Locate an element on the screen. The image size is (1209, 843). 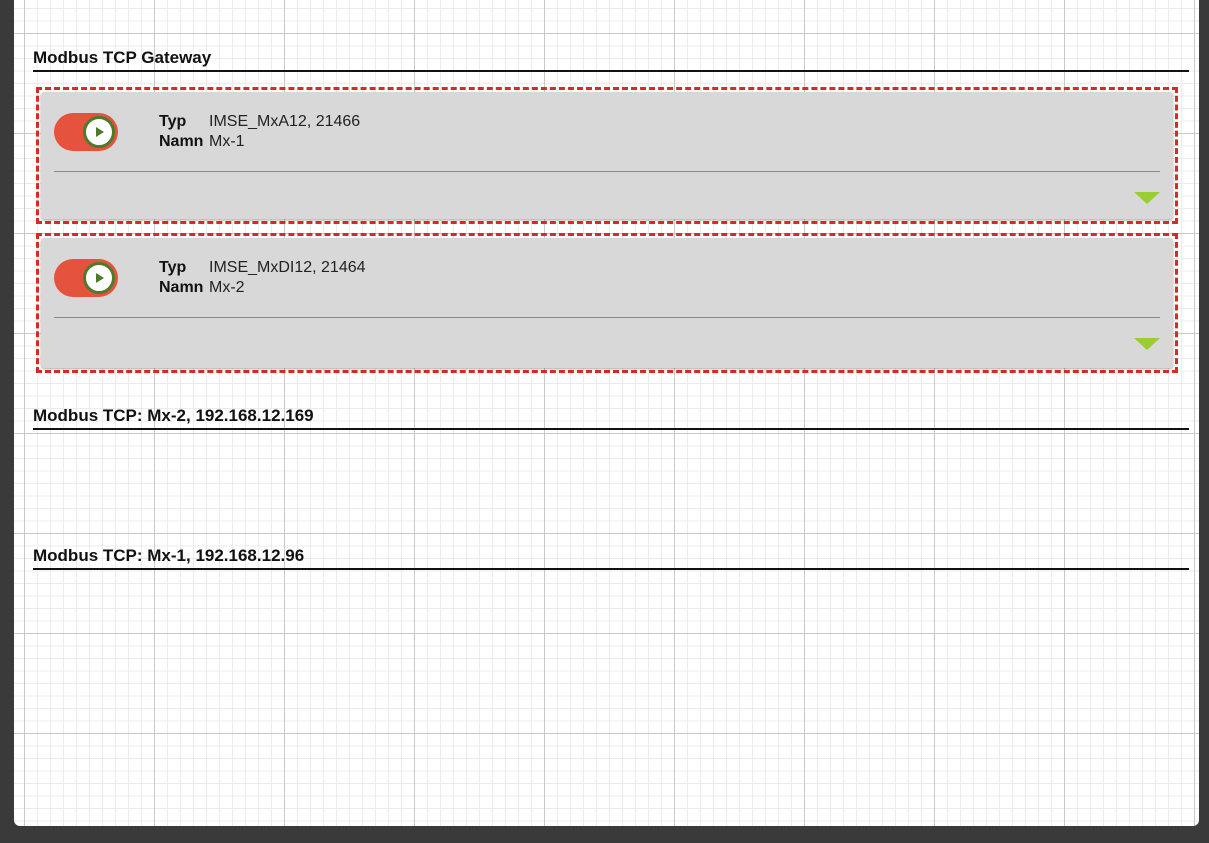
device-card: Typ IMSE_MxDI12, 21464 Namn Mx-2 is located at coordinates (607, 303).